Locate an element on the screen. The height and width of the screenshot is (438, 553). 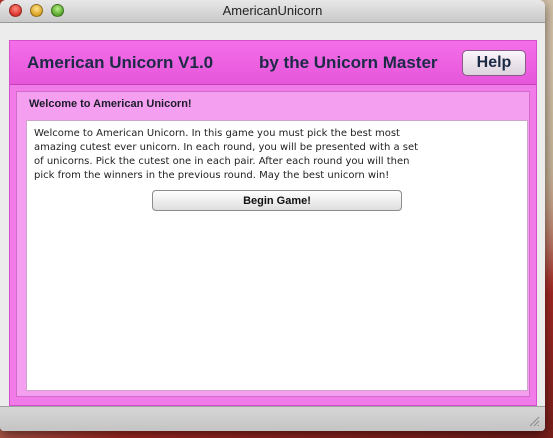
window-title: AmericanUnicorn is located at coordinates (272, 10).